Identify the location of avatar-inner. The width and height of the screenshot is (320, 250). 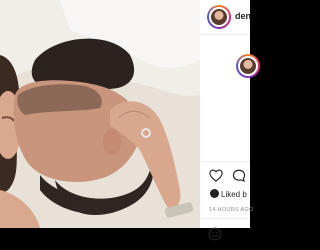
(219, 17).